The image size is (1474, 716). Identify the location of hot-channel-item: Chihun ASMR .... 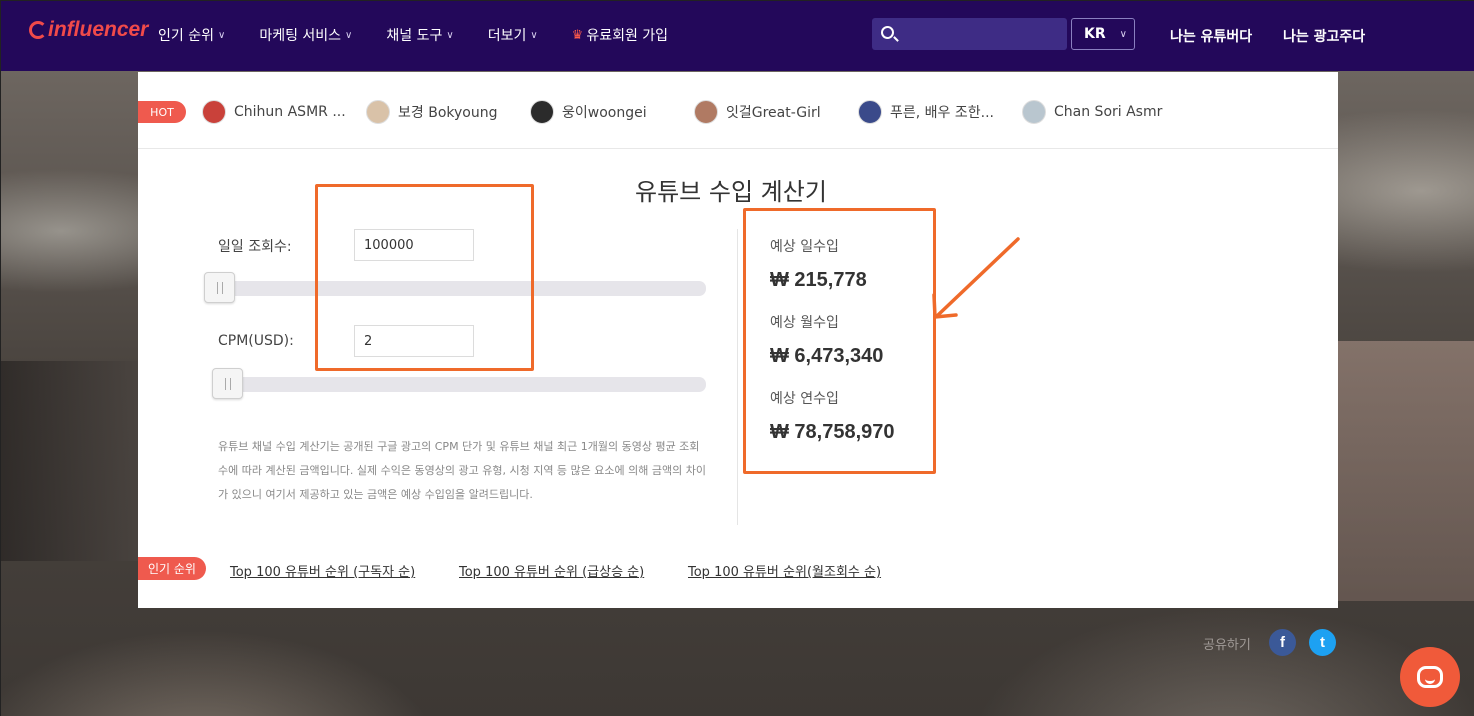
(274, 112).